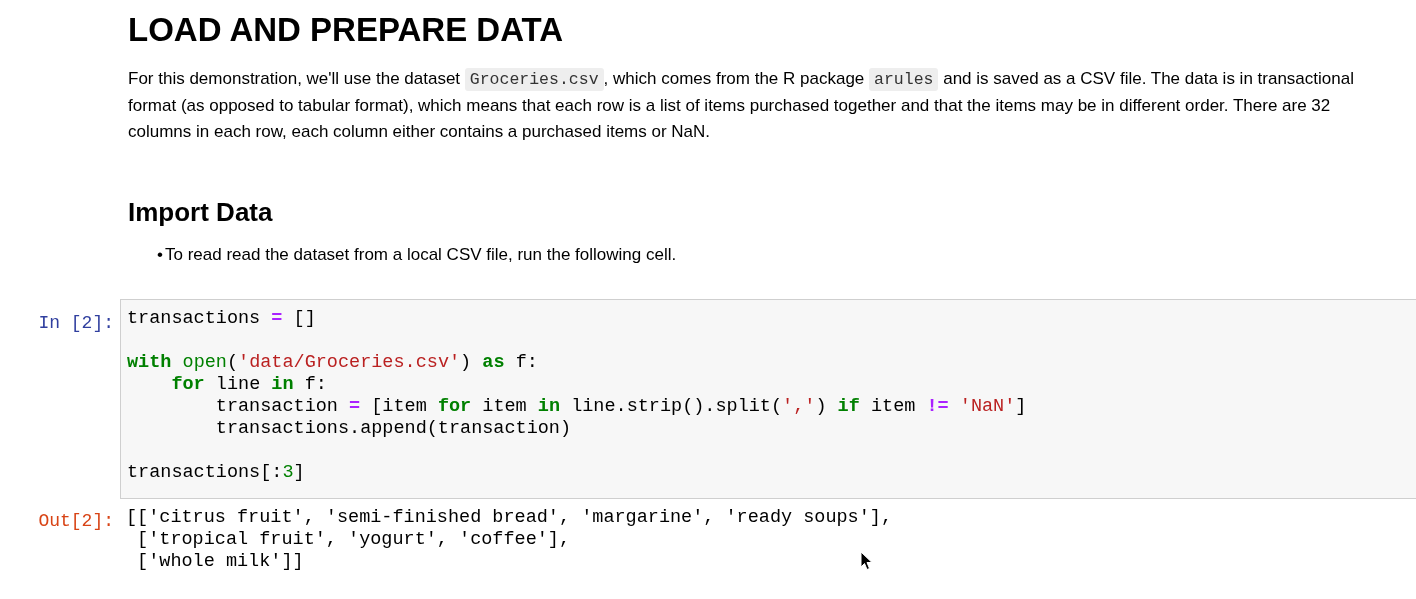  I want to click on intro-paragraph: For this demonstration, we'll use the dataset Groceries.csv , which comes from the R package arules and is saved as a CSV file. The data is in transactional format (as opposed to tabular format), which means that each row is a list of items purchased together and that the items may be in different order. There are 32 columns in each row, each column either contains a purchased items or NaN., so click(741, 104).